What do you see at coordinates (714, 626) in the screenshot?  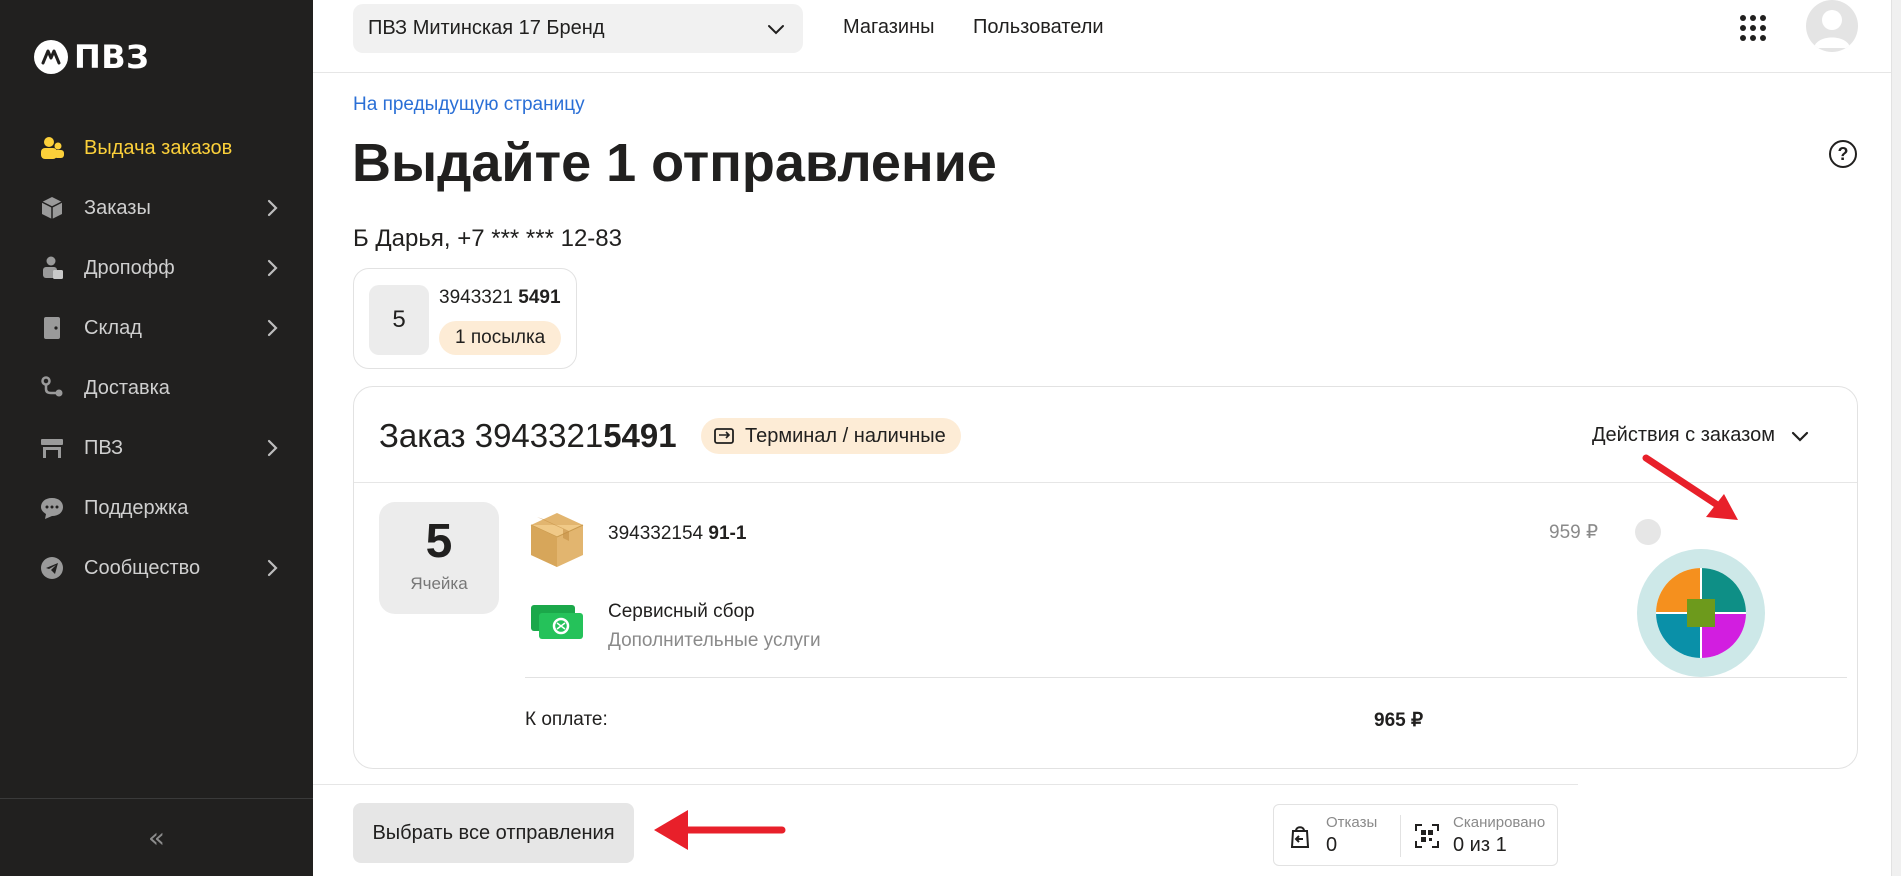 I see `service-fee-text: Сервисный сбор Дополнительные услуги` at bounding box center [714, 626].